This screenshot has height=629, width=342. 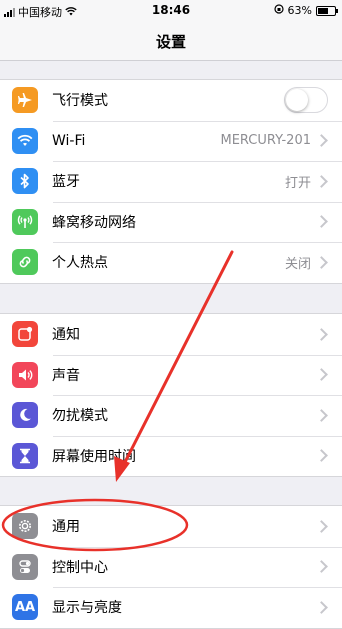 I want to click on bluetooth-icon, so click(x=25, y=181).